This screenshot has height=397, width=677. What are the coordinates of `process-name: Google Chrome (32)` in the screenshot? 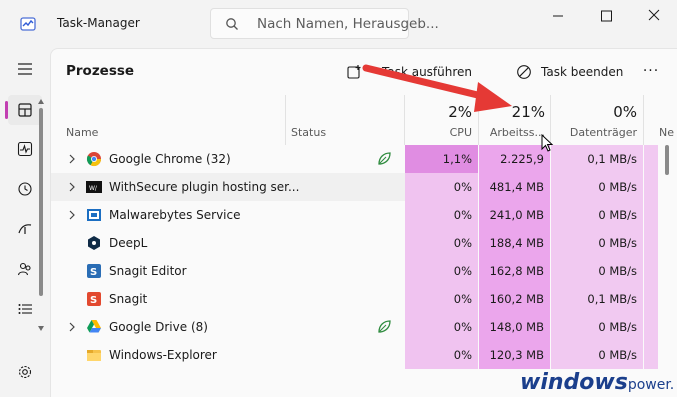 It's located at (170, 159).